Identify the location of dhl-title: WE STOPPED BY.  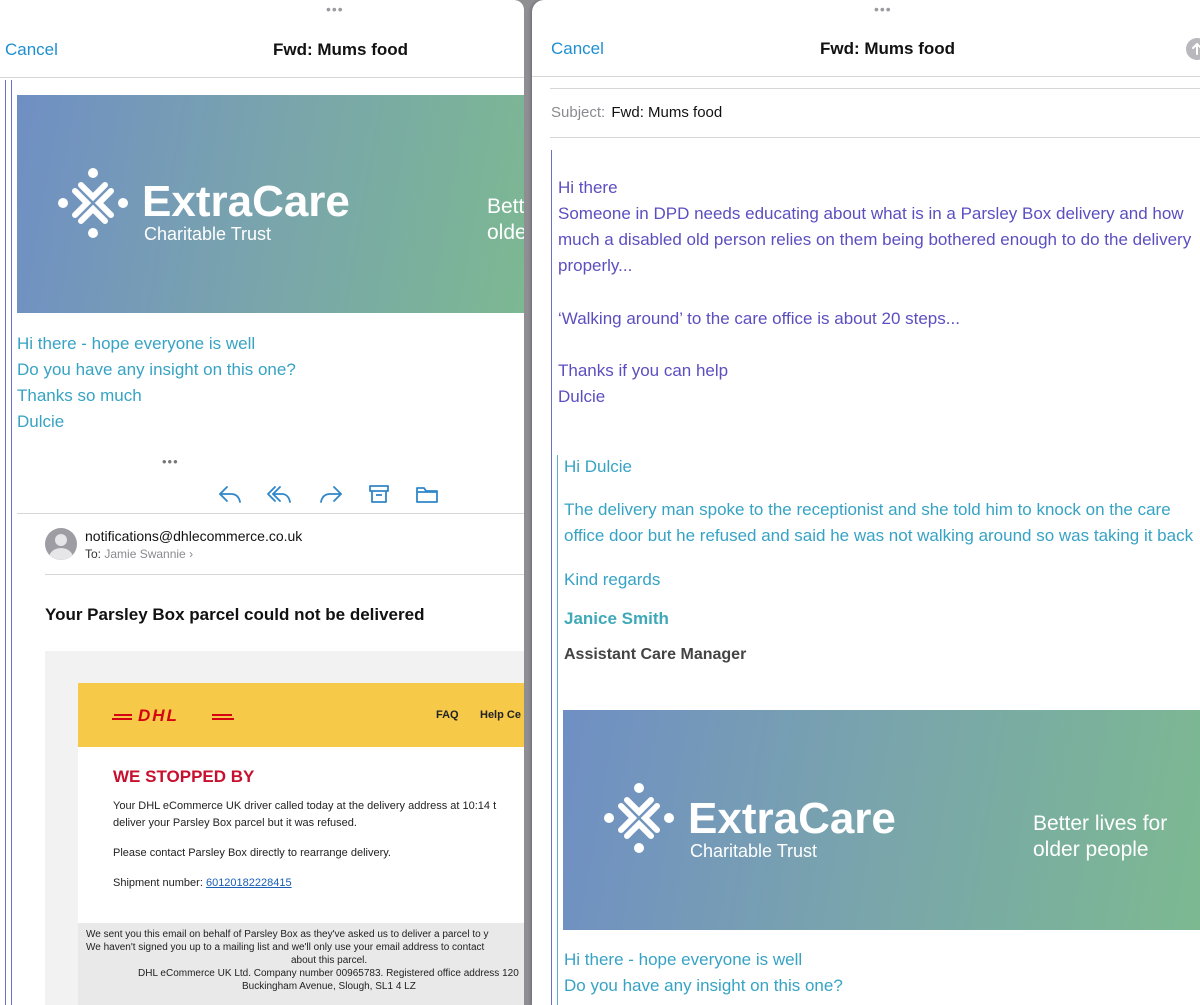
(184, 776).